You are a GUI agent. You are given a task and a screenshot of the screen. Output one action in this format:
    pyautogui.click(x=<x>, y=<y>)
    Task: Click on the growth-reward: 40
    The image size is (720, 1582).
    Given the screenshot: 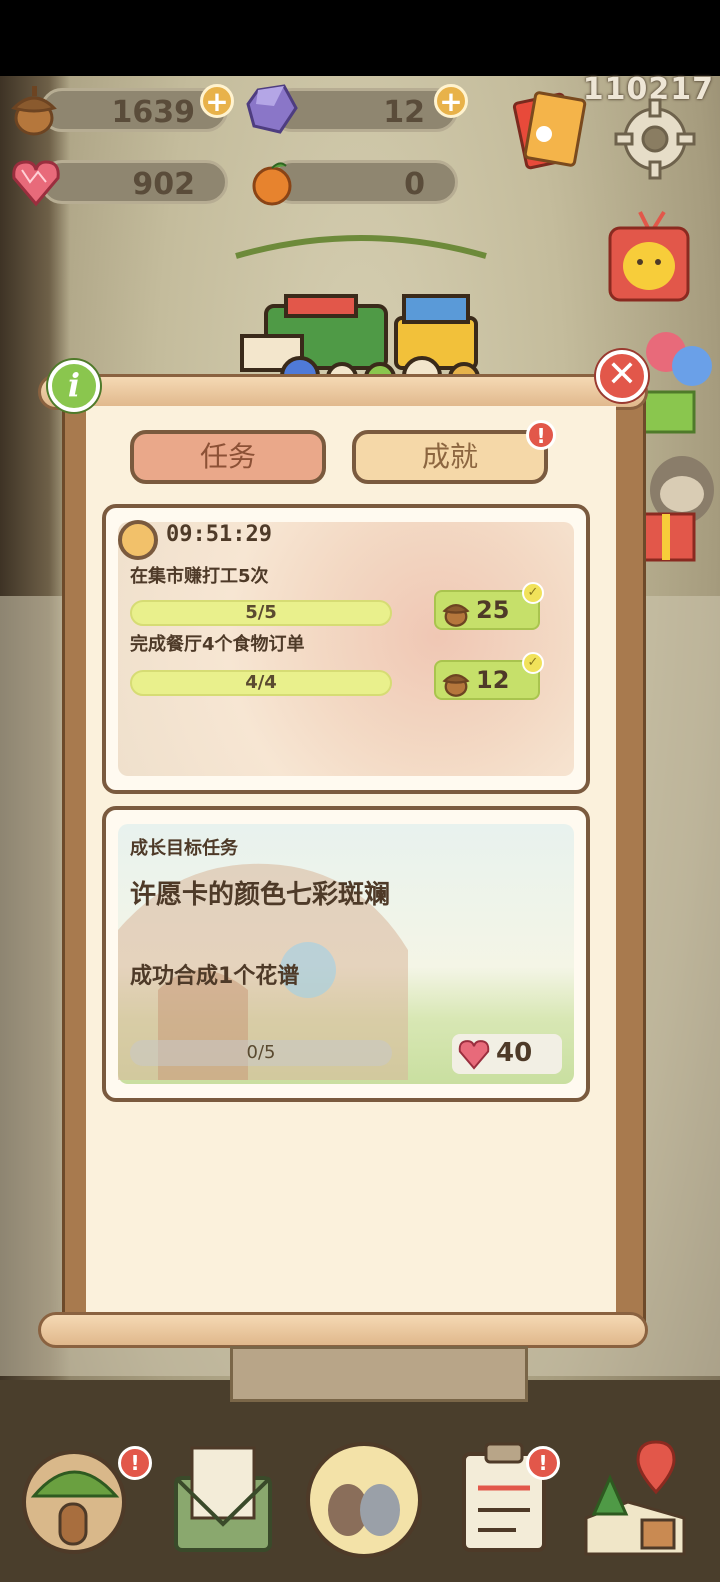 What is the action you would take?
    pyautogui.click(x=507, y=1054)
    